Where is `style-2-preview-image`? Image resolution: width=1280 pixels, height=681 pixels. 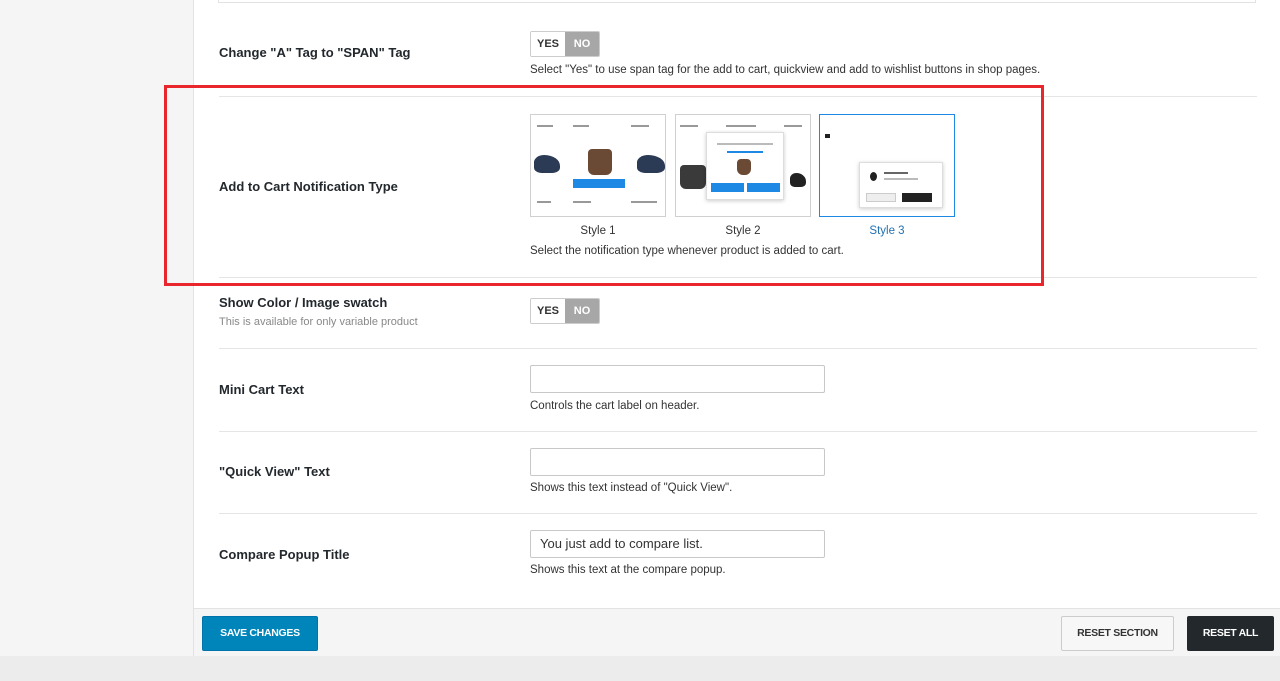 style-2-preview-image is located at coordinates (743, 165).